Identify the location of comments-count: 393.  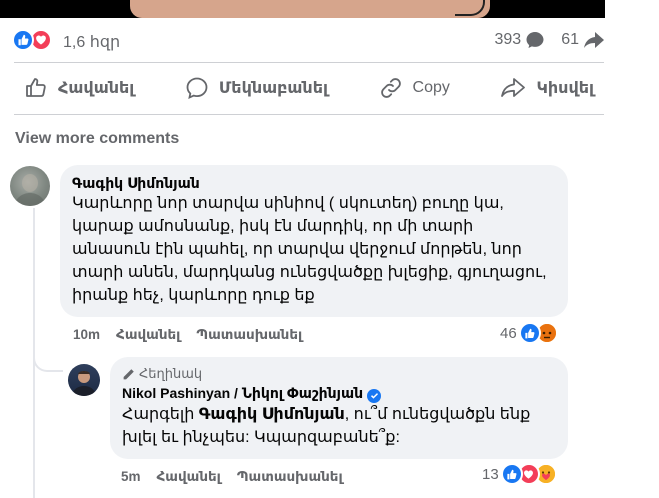
(508, 39).